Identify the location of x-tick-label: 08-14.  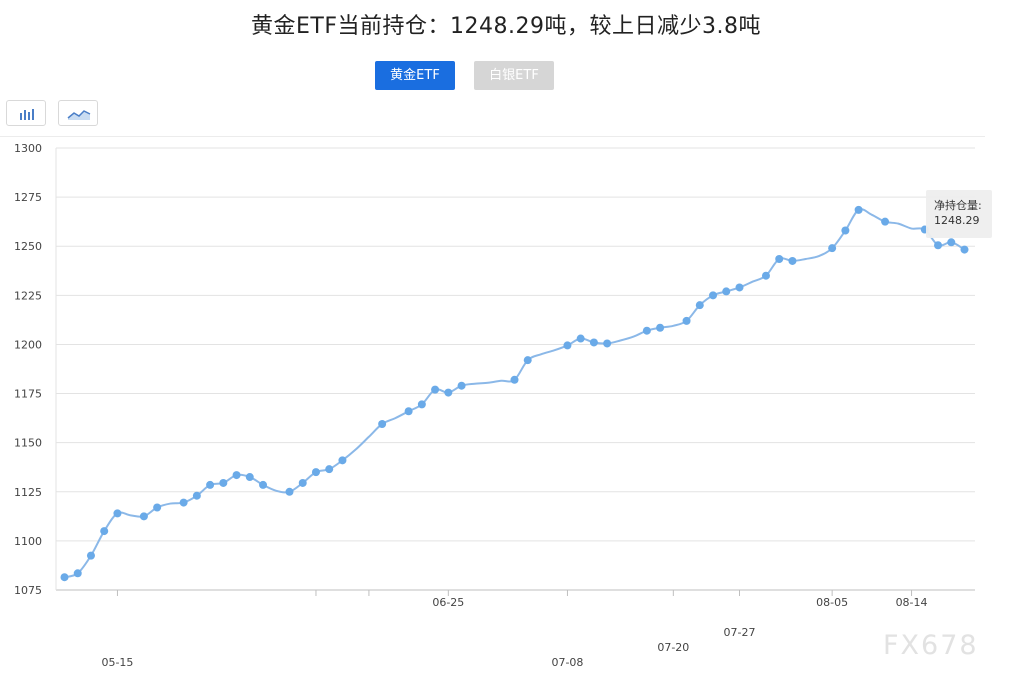
(912, 602).